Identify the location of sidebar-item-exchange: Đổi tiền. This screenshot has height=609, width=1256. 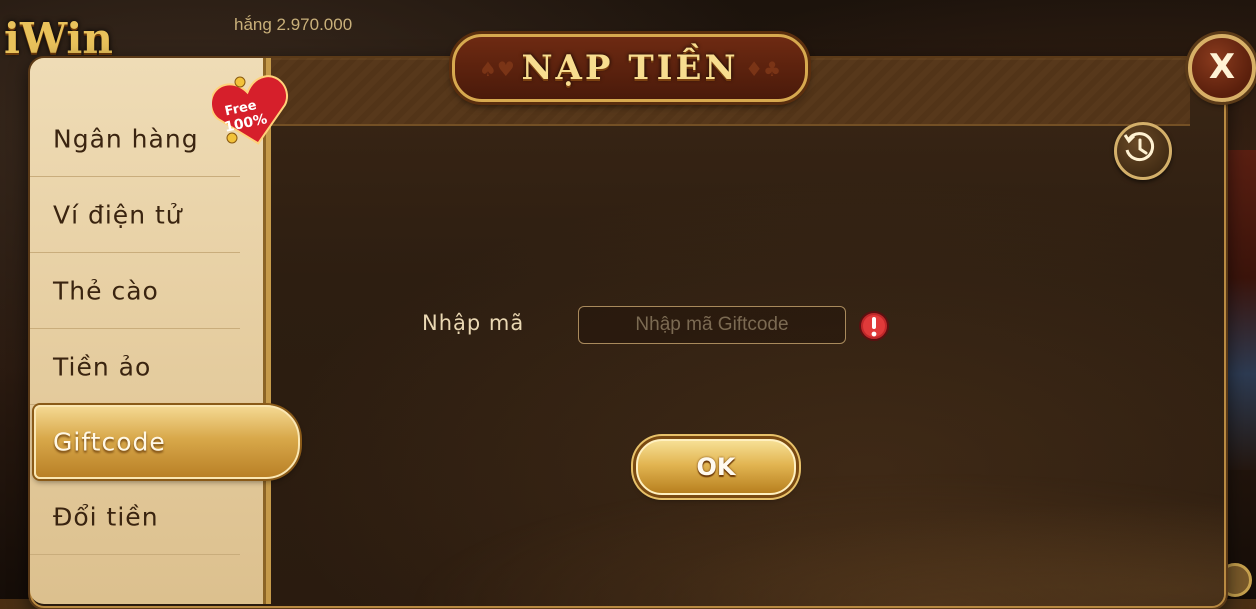
(135, 517).